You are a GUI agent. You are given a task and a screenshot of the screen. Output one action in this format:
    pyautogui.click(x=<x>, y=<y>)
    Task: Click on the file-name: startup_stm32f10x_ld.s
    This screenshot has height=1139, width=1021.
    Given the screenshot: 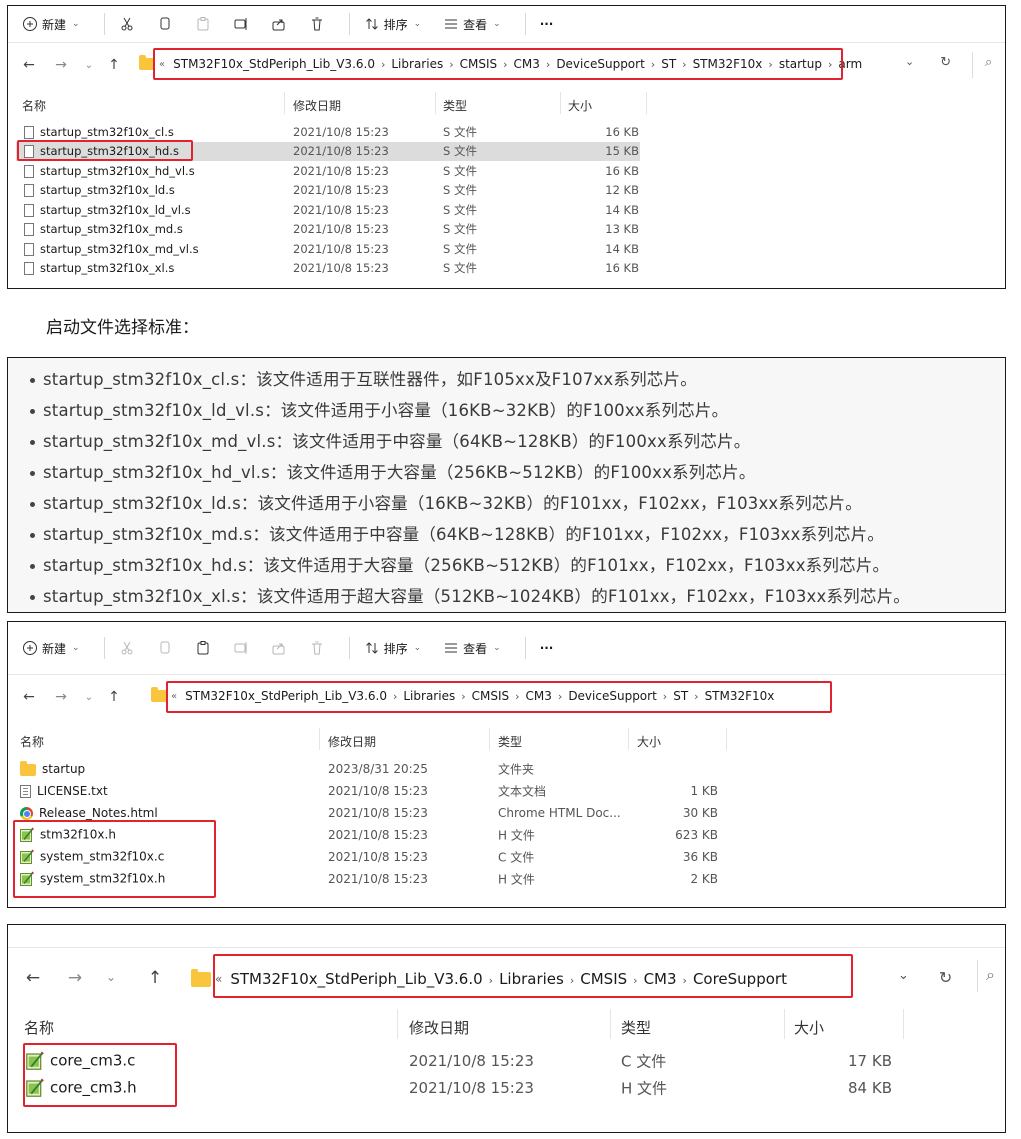 What is the action you would take?
    pyautogui.click(x=107, y=190)
    